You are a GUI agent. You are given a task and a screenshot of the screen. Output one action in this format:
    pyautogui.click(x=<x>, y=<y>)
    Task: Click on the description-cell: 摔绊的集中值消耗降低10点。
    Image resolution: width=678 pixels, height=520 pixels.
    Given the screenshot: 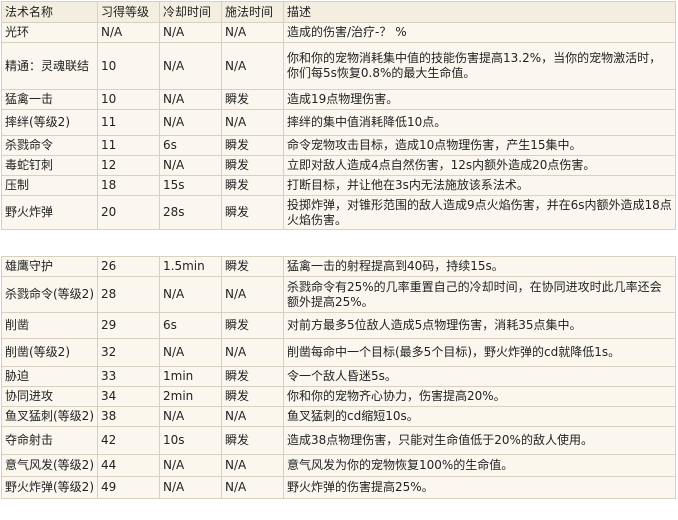 What is the action you would take?
    pyautogui.click(x=479, y=122)
    